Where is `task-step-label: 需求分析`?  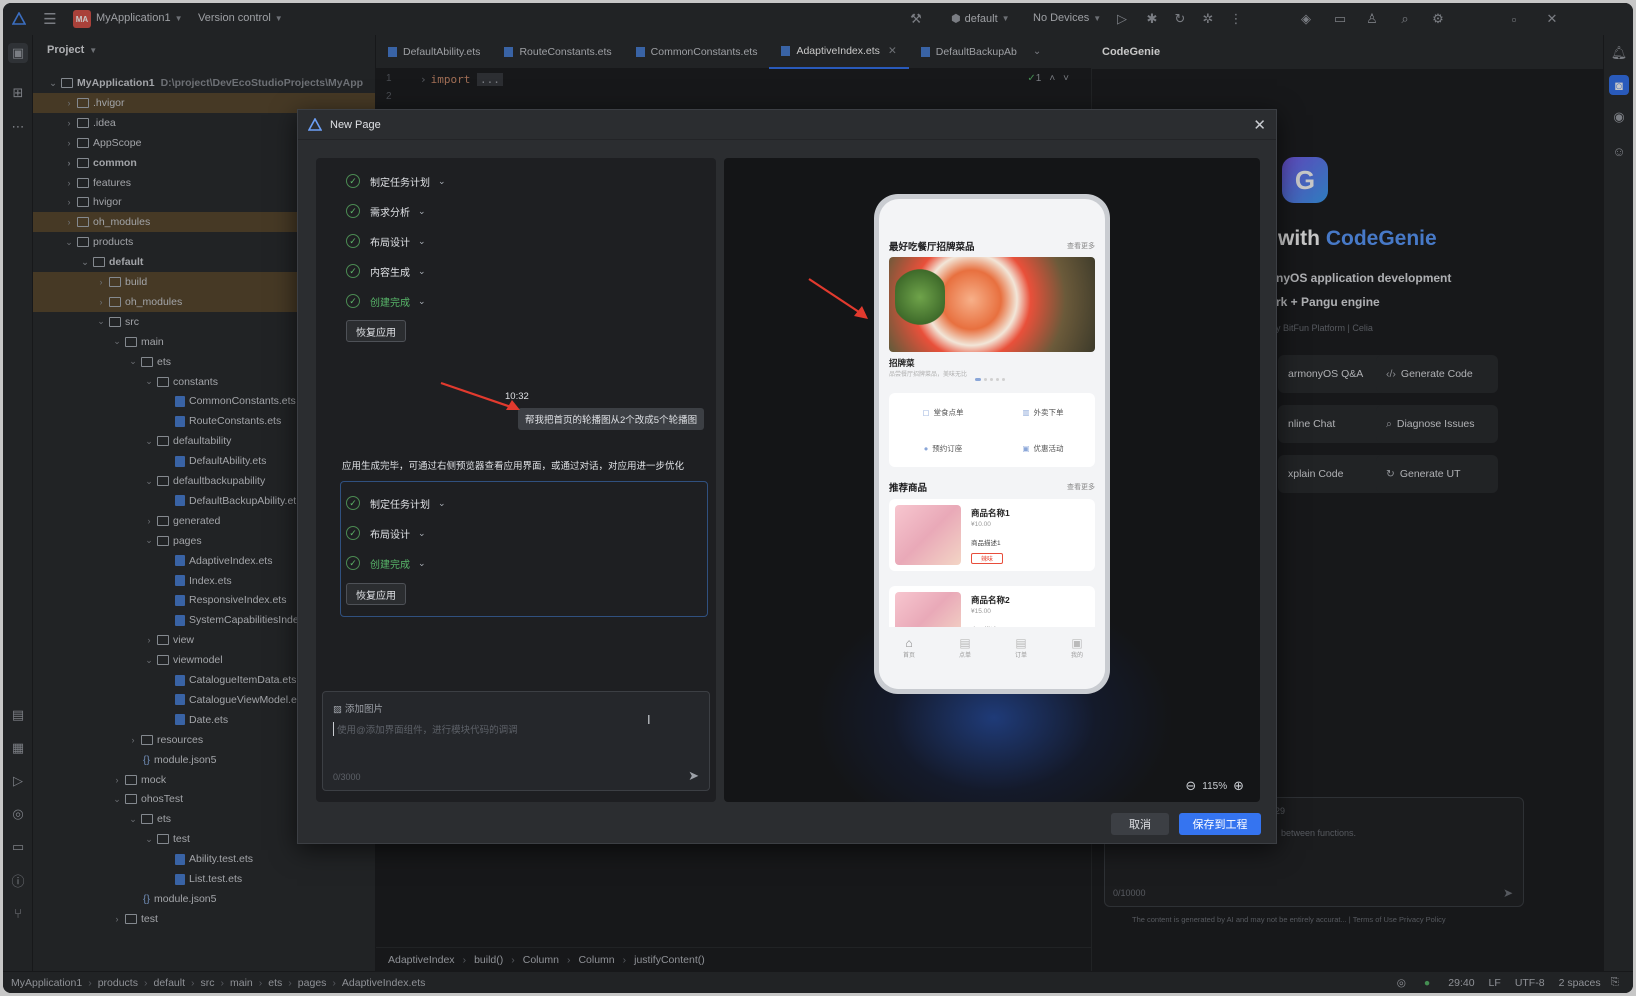 task-step-label: 需求分析 is located at coordinates (390, 213).